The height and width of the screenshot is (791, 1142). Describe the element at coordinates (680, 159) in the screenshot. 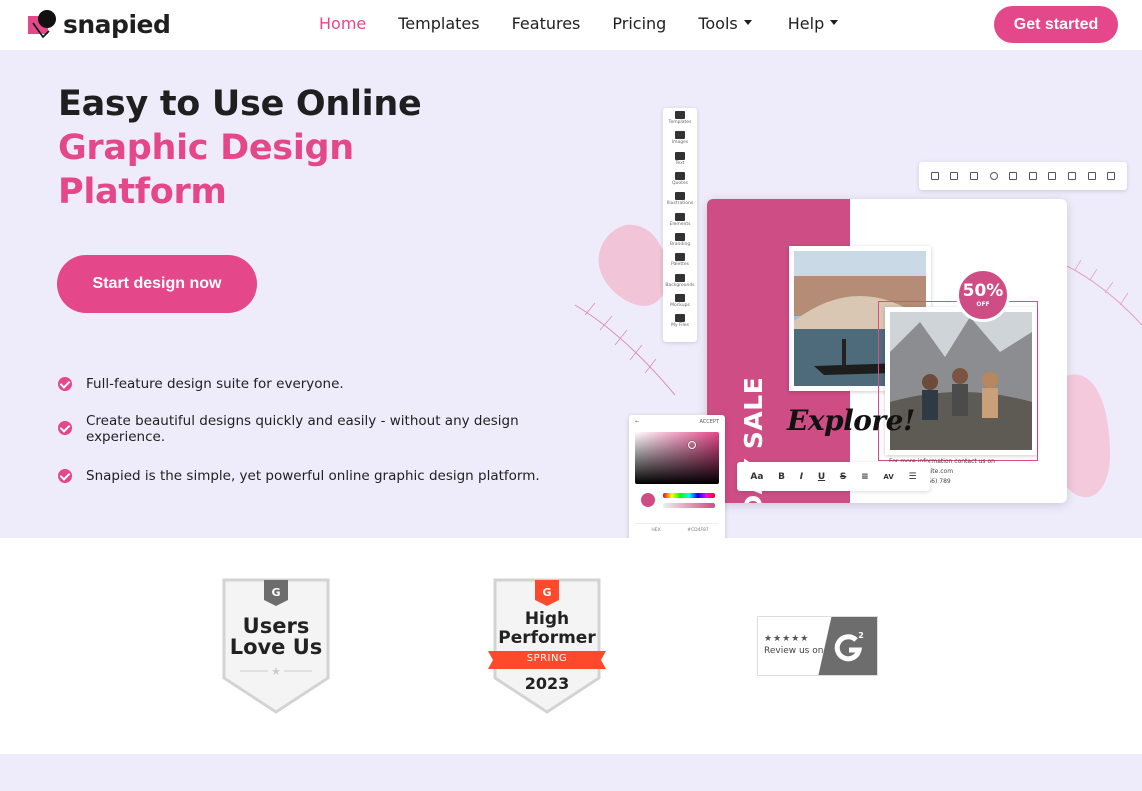

I see `sidebar-text: Text` at that location.